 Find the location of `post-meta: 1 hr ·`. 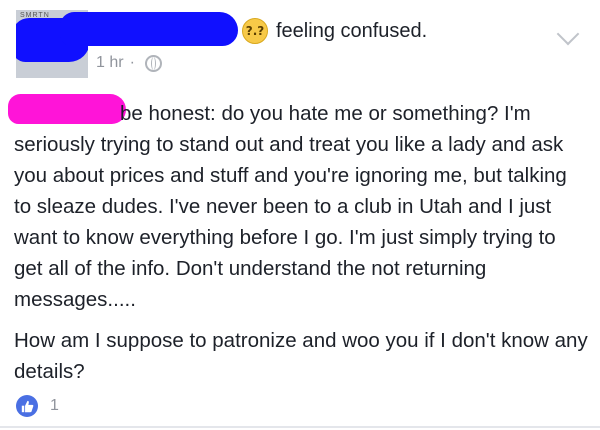

post-meta: 1 hr · is located at coordinates (129, 63).